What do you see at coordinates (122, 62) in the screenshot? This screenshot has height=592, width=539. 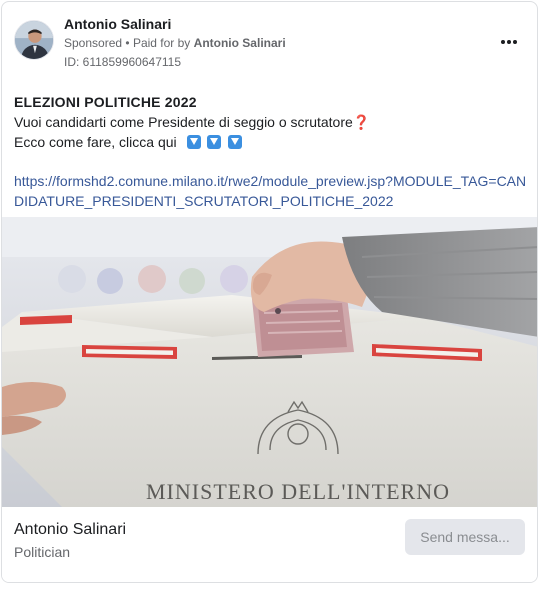 I see `ad-id: ID: 611859960647115` at bounding box center [122, 62].